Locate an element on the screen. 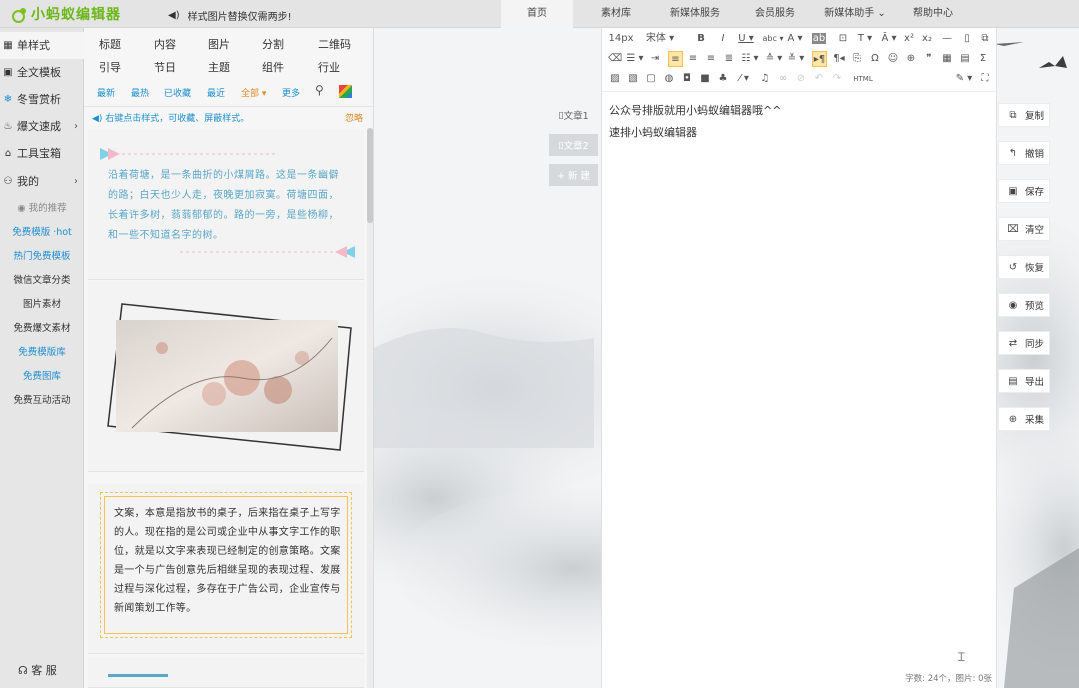 The image size is (1079, 688). editor-content: 公众号排版就用小蚂蚁编辑器哦^^ 速排小蚂蚁编辑器 is located at coordinates (695, 122).